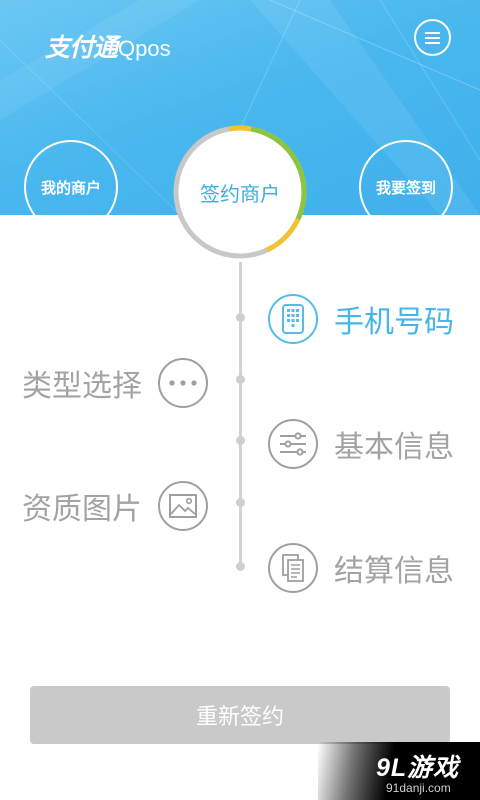 This screenshot has height=800, width=480. Describe the element at coordinates (183, 506) in the screenshot. I see `image-icon` at that location.